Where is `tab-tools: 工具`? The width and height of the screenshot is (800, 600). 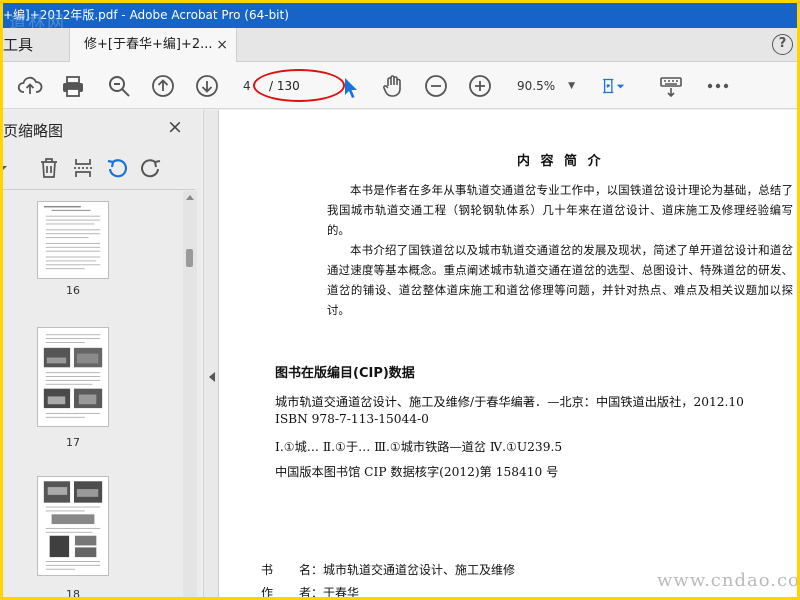 tab-tools: 工具 is located at coordinates (34, 45).